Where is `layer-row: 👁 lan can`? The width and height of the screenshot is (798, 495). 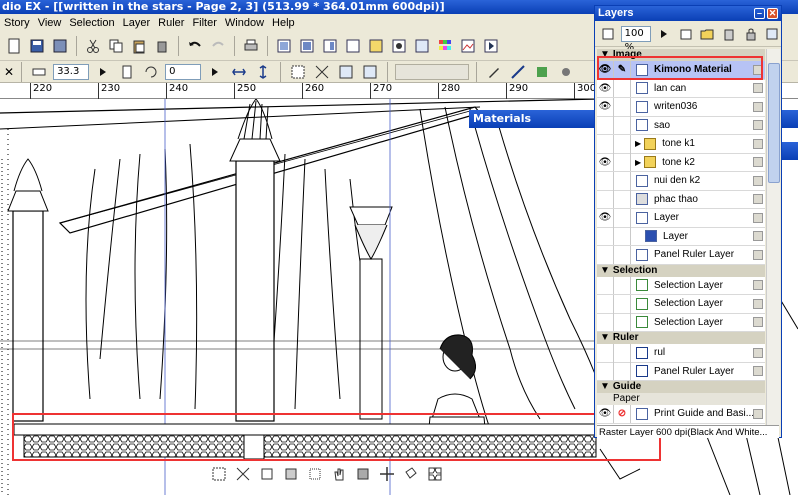
layer-row: 👁 lan can is located at coordinates (681, 88).